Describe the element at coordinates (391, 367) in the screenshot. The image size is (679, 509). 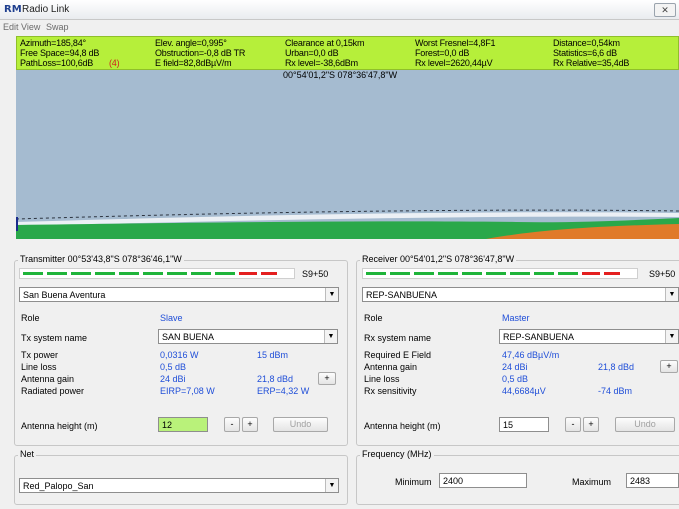
I see `rx-gain-label: Antenna gain` at that location.